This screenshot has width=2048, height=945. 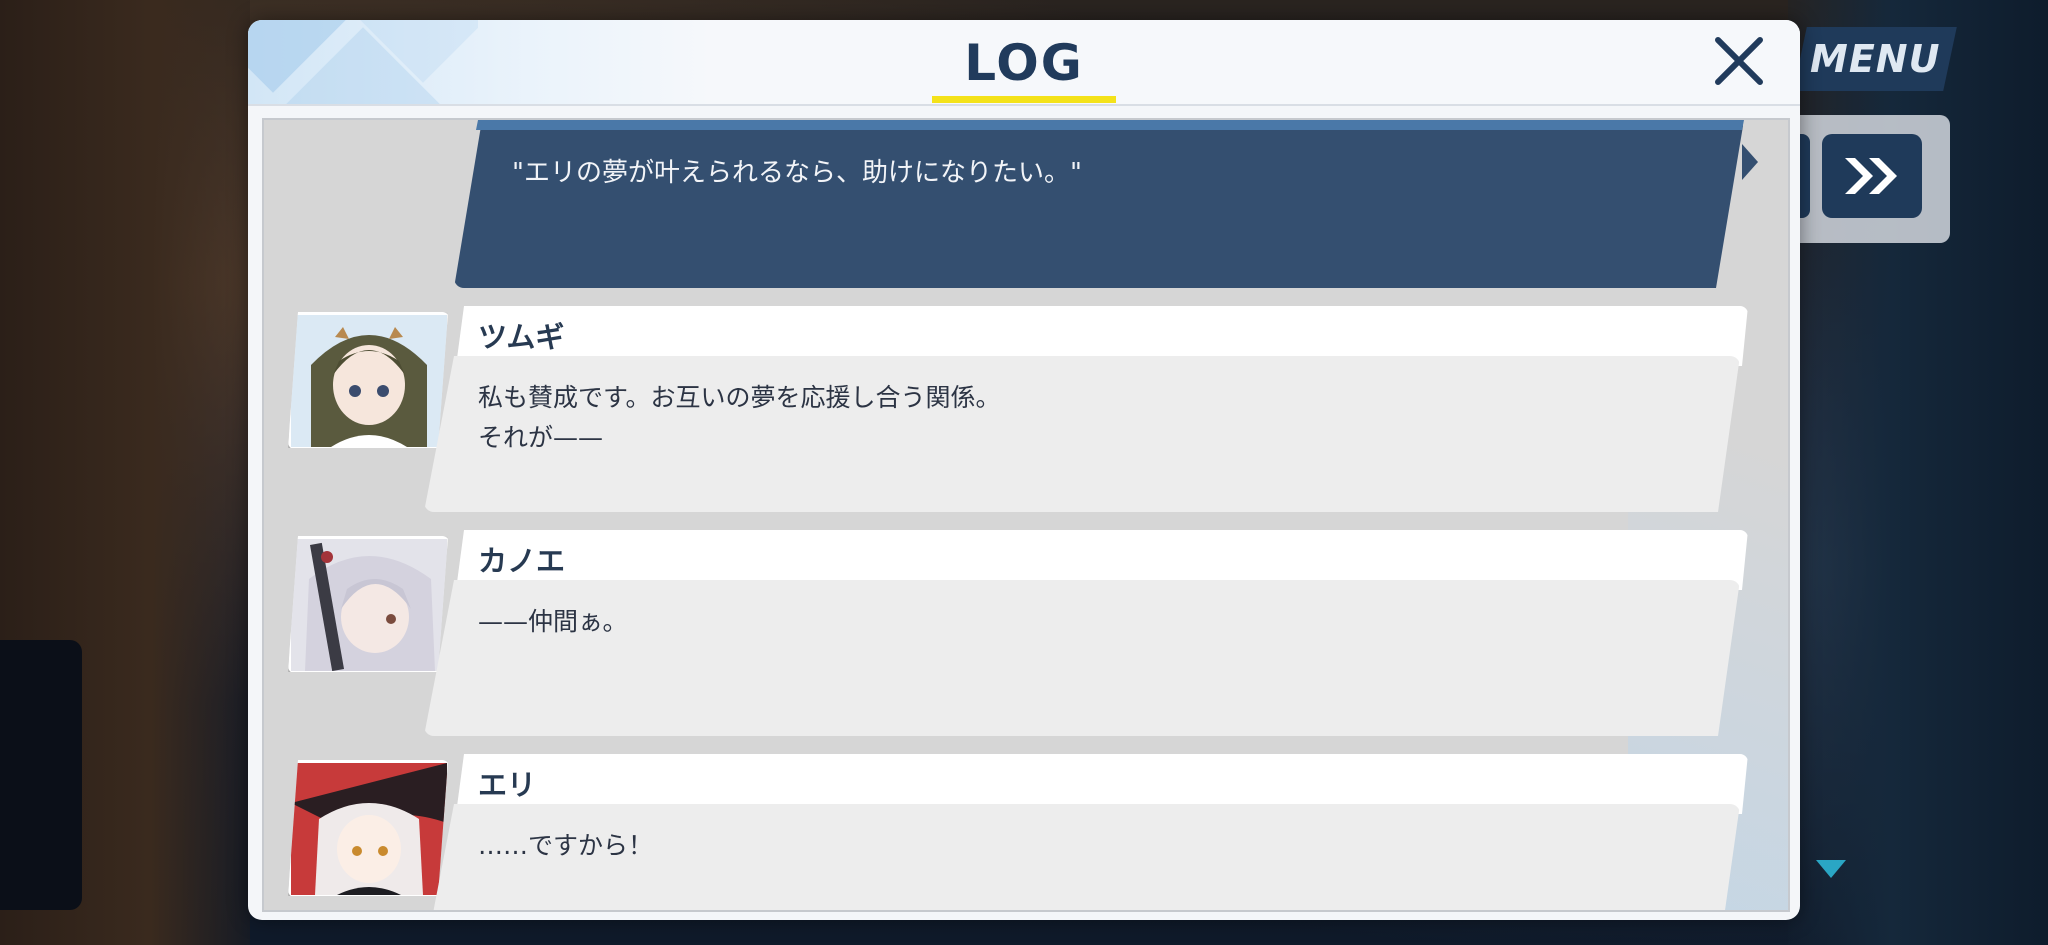 What do you see at coordinates (522, 561) in the screenshot?
I see `speaker-name: カノエ` at bounding box center [522, 561].